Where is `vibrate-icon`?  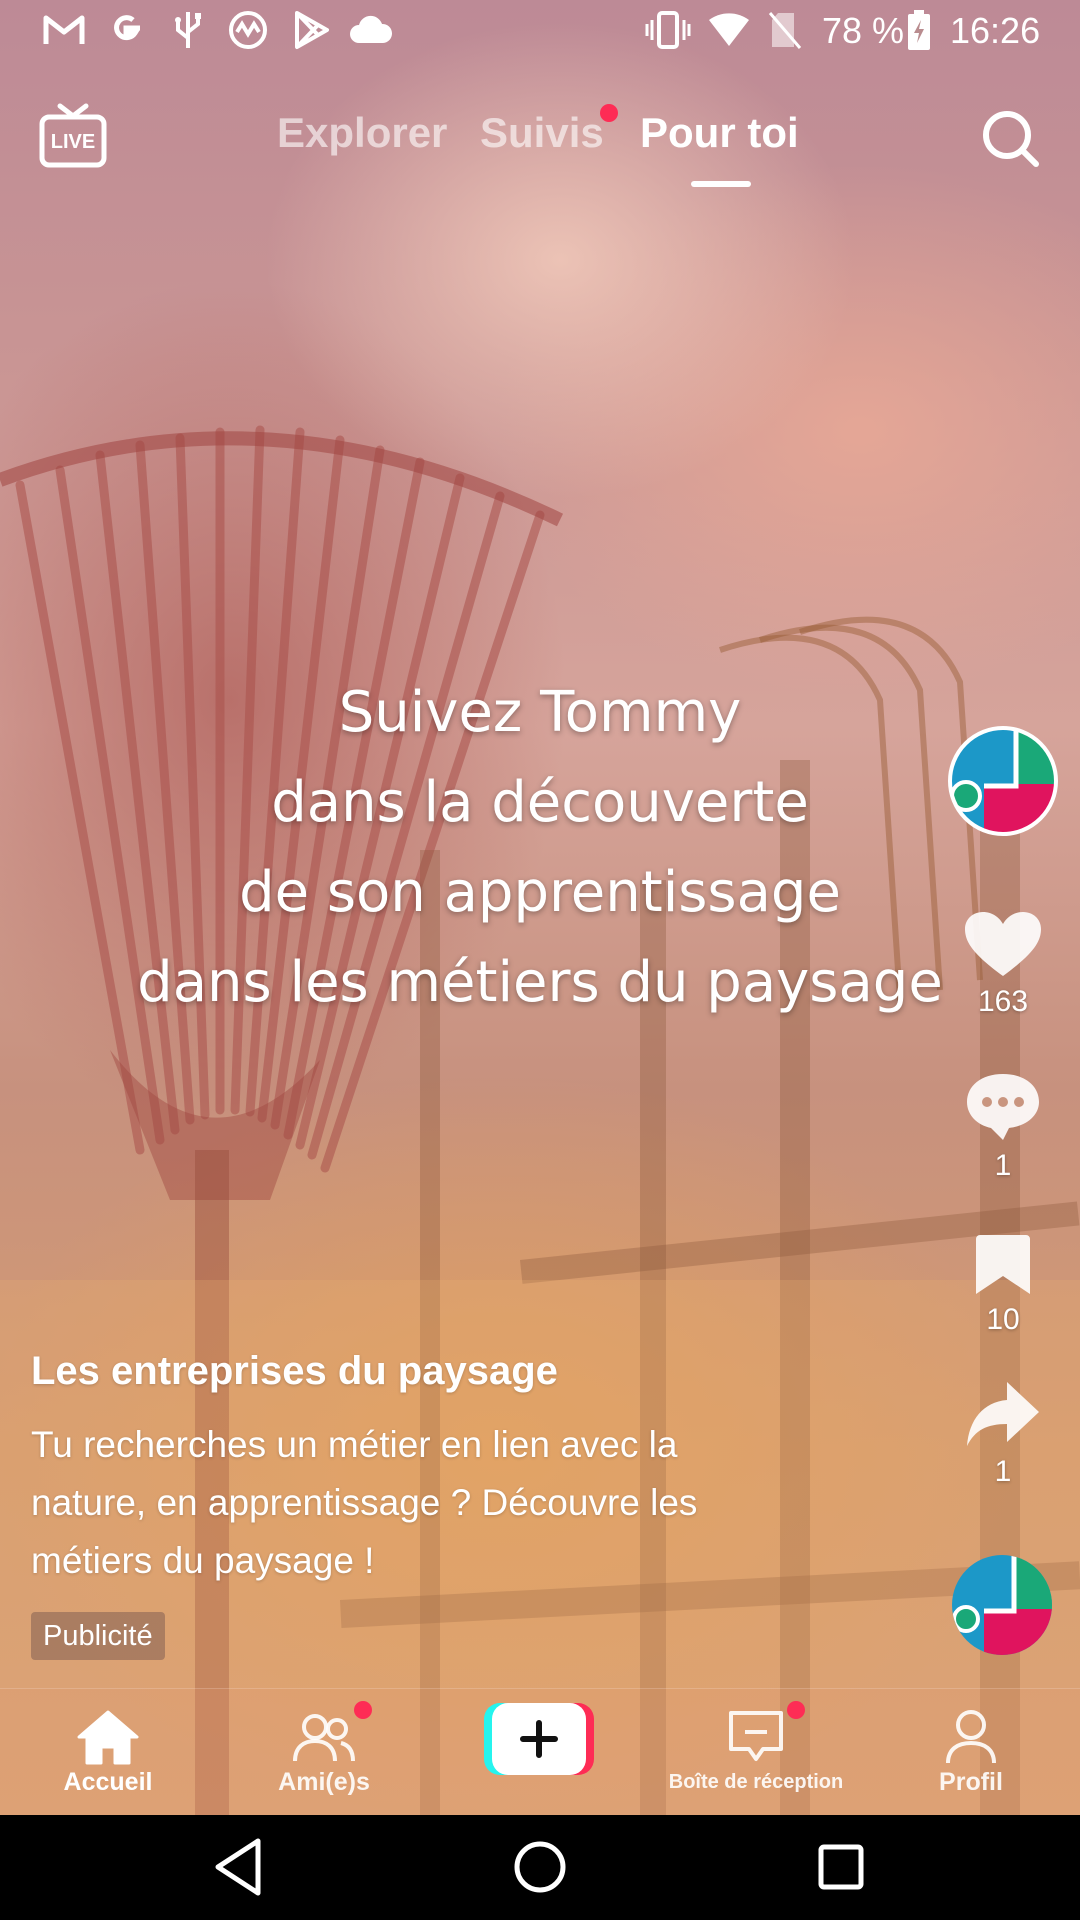 vibrate-icon is located at coordinates (668, 30).